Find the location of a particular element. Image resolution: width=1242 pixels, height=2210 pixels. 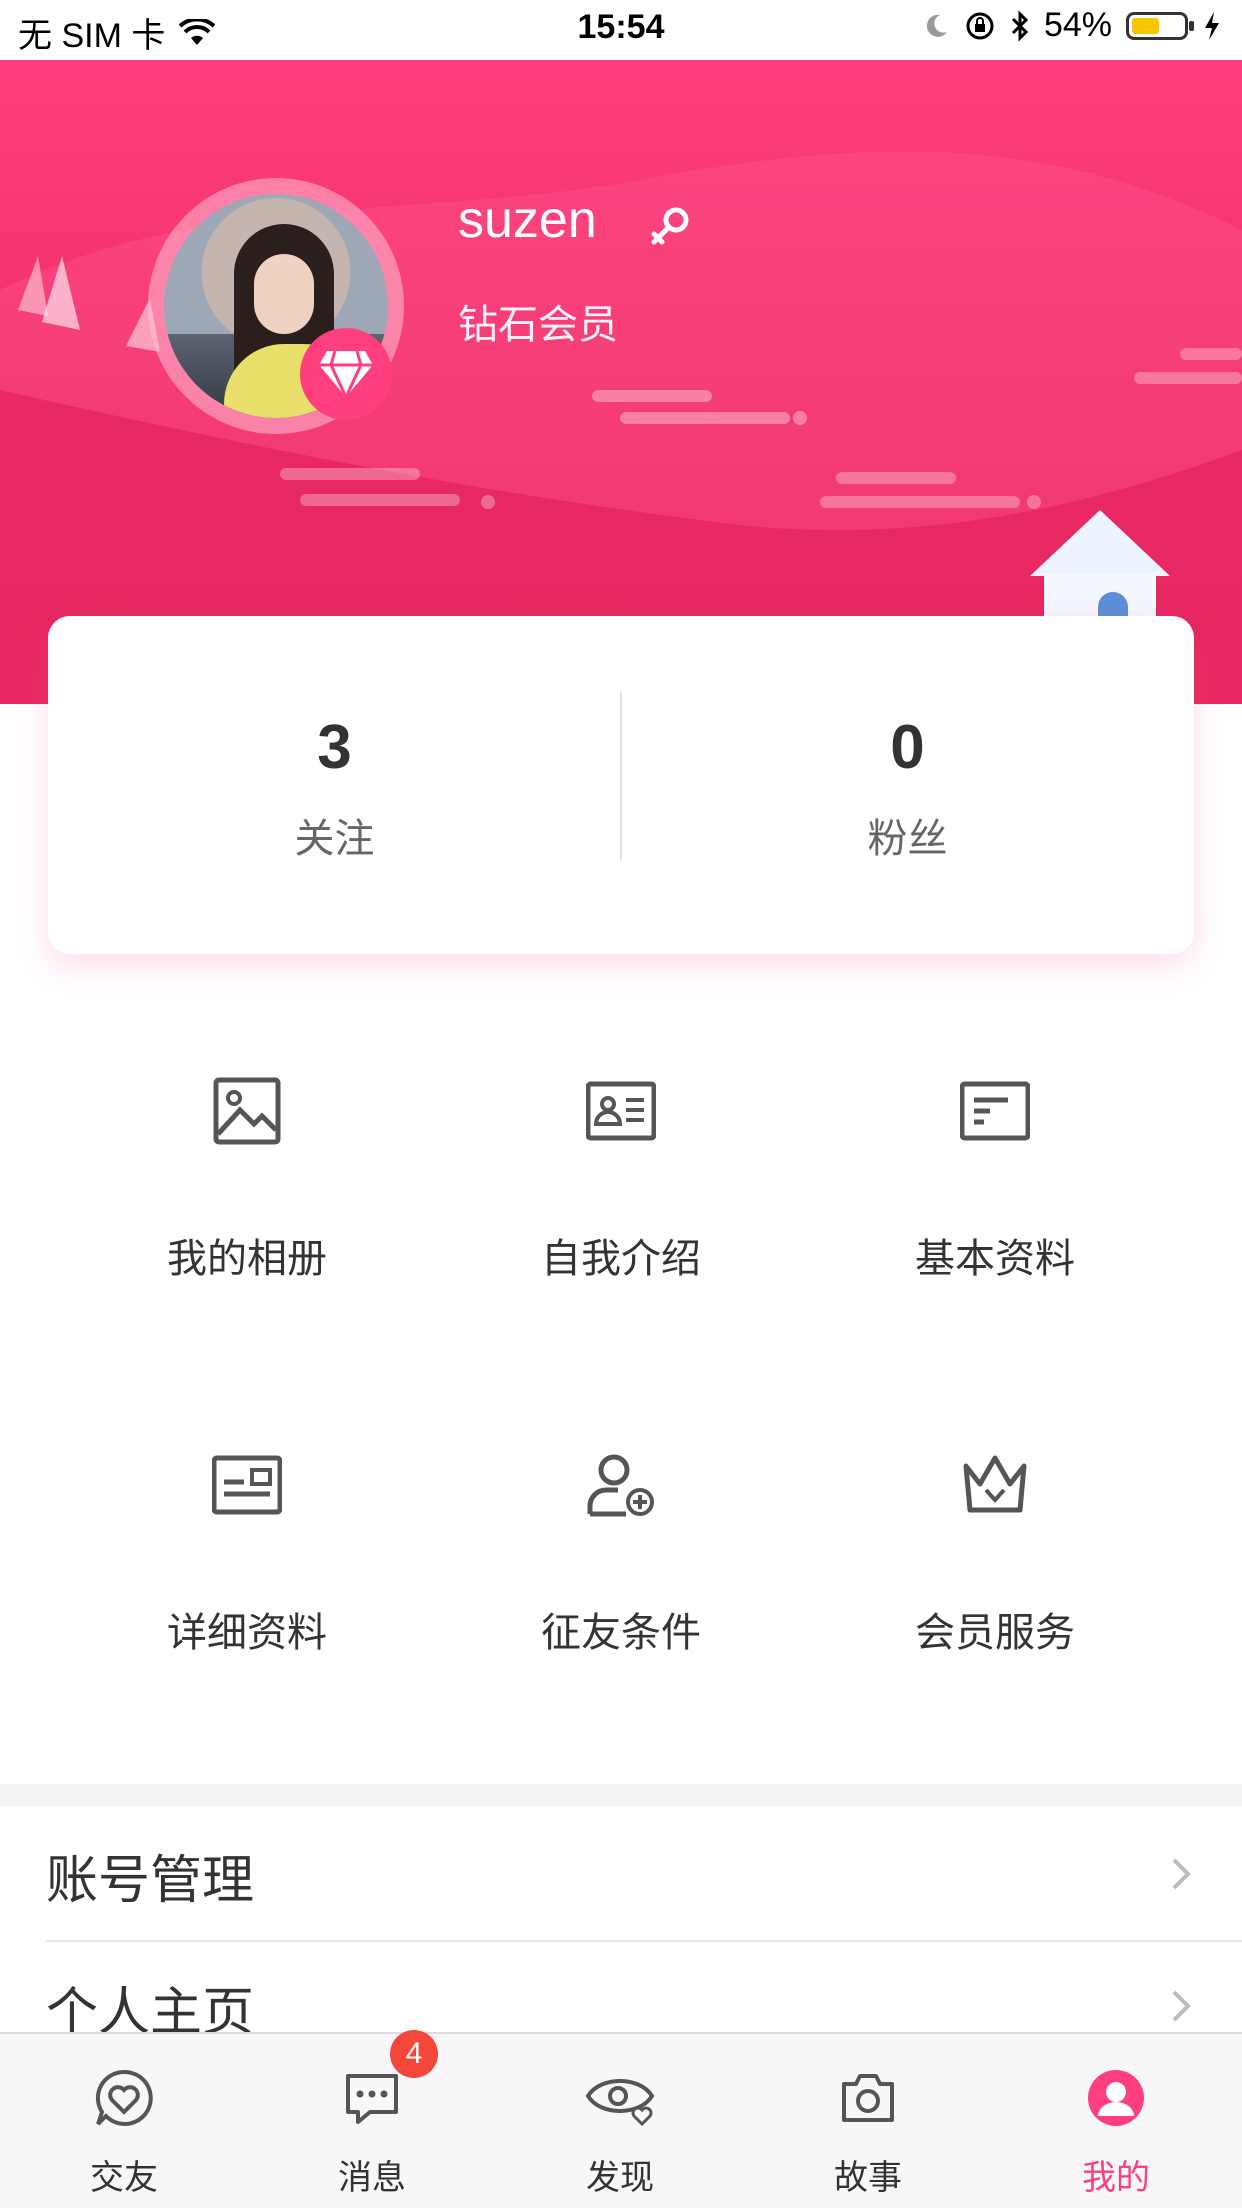

add-person-icon is located at coordinates (620, 1485).